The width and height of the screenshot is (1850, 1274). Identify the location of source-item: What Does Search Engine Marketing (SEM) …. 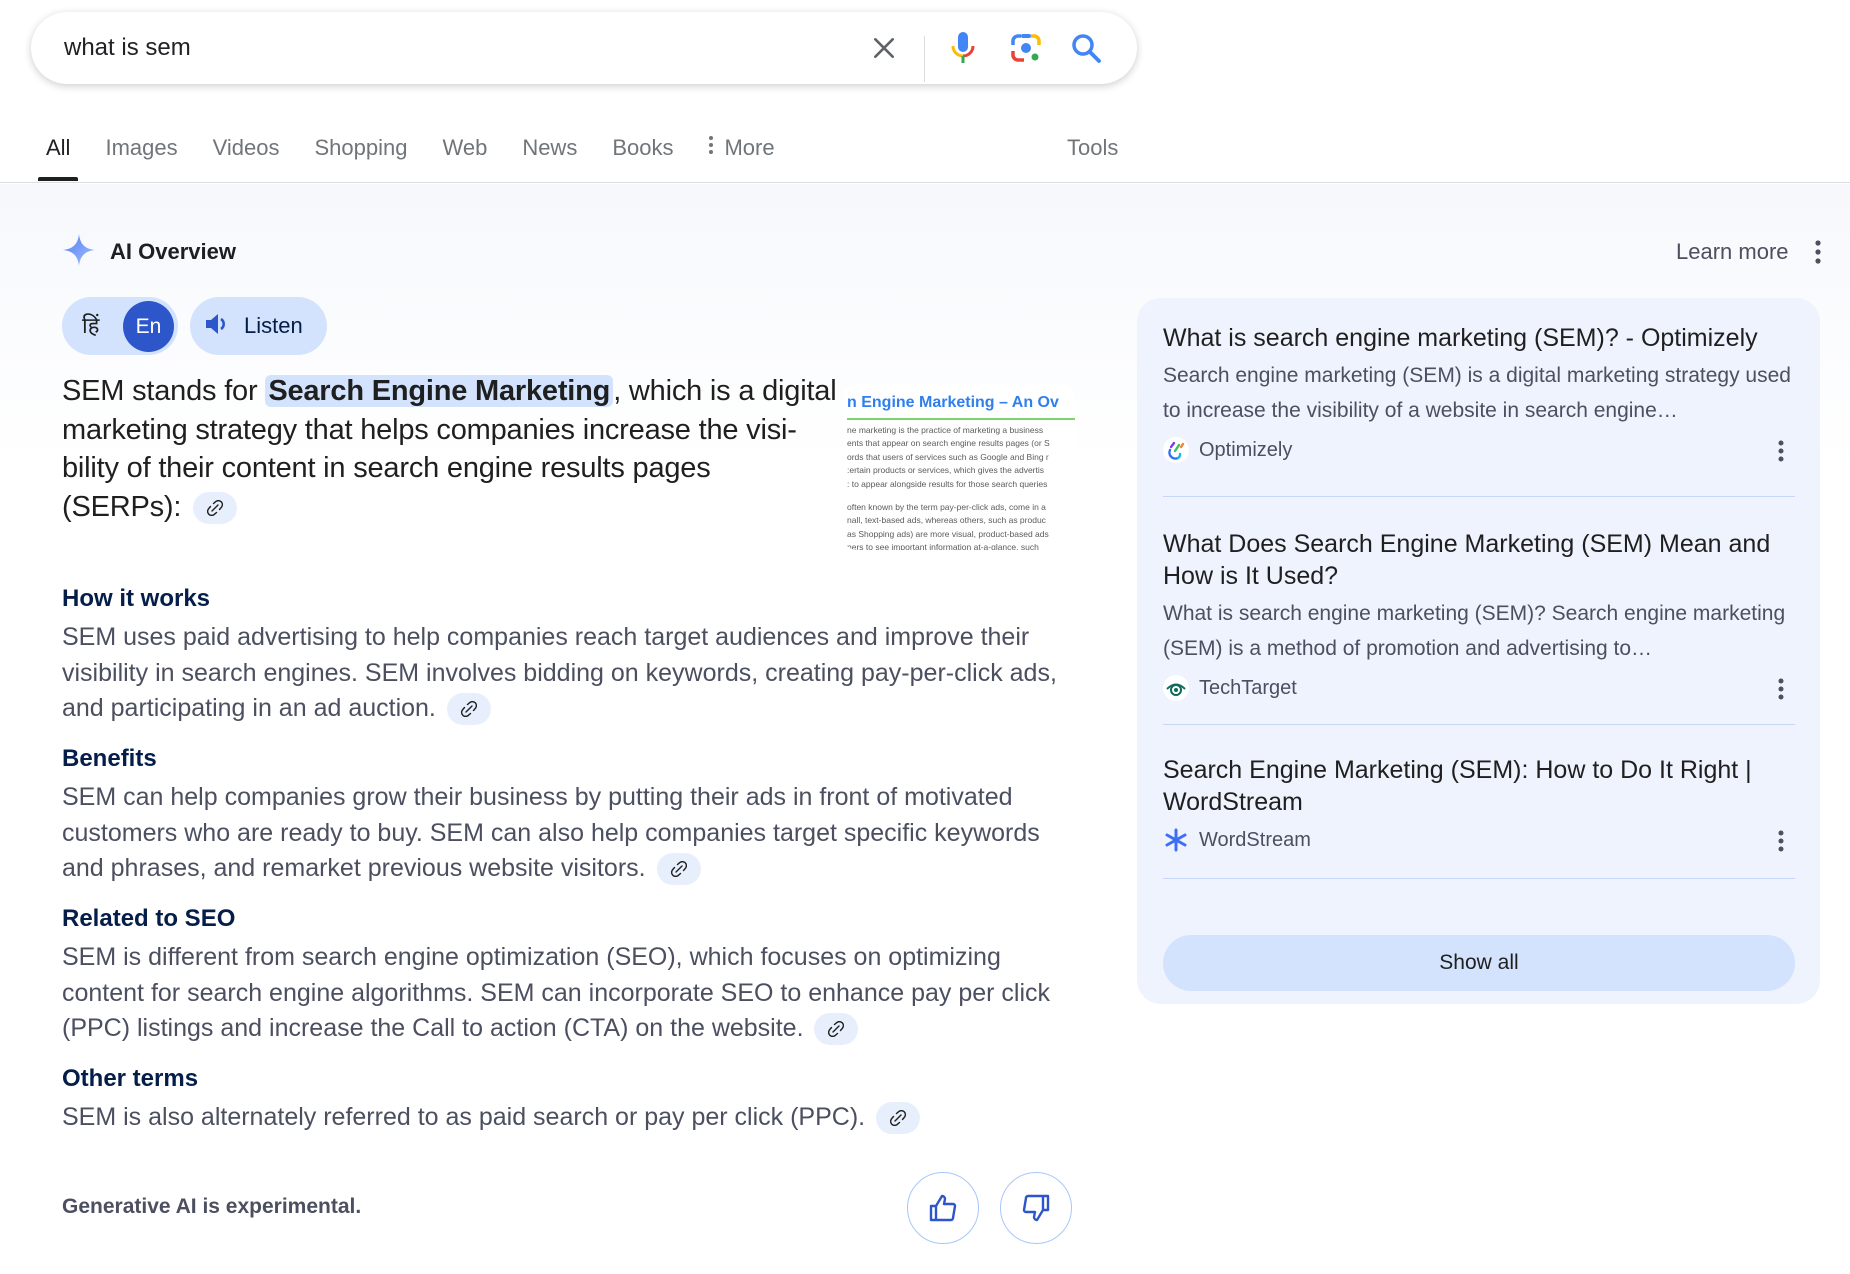
(1479, 616).